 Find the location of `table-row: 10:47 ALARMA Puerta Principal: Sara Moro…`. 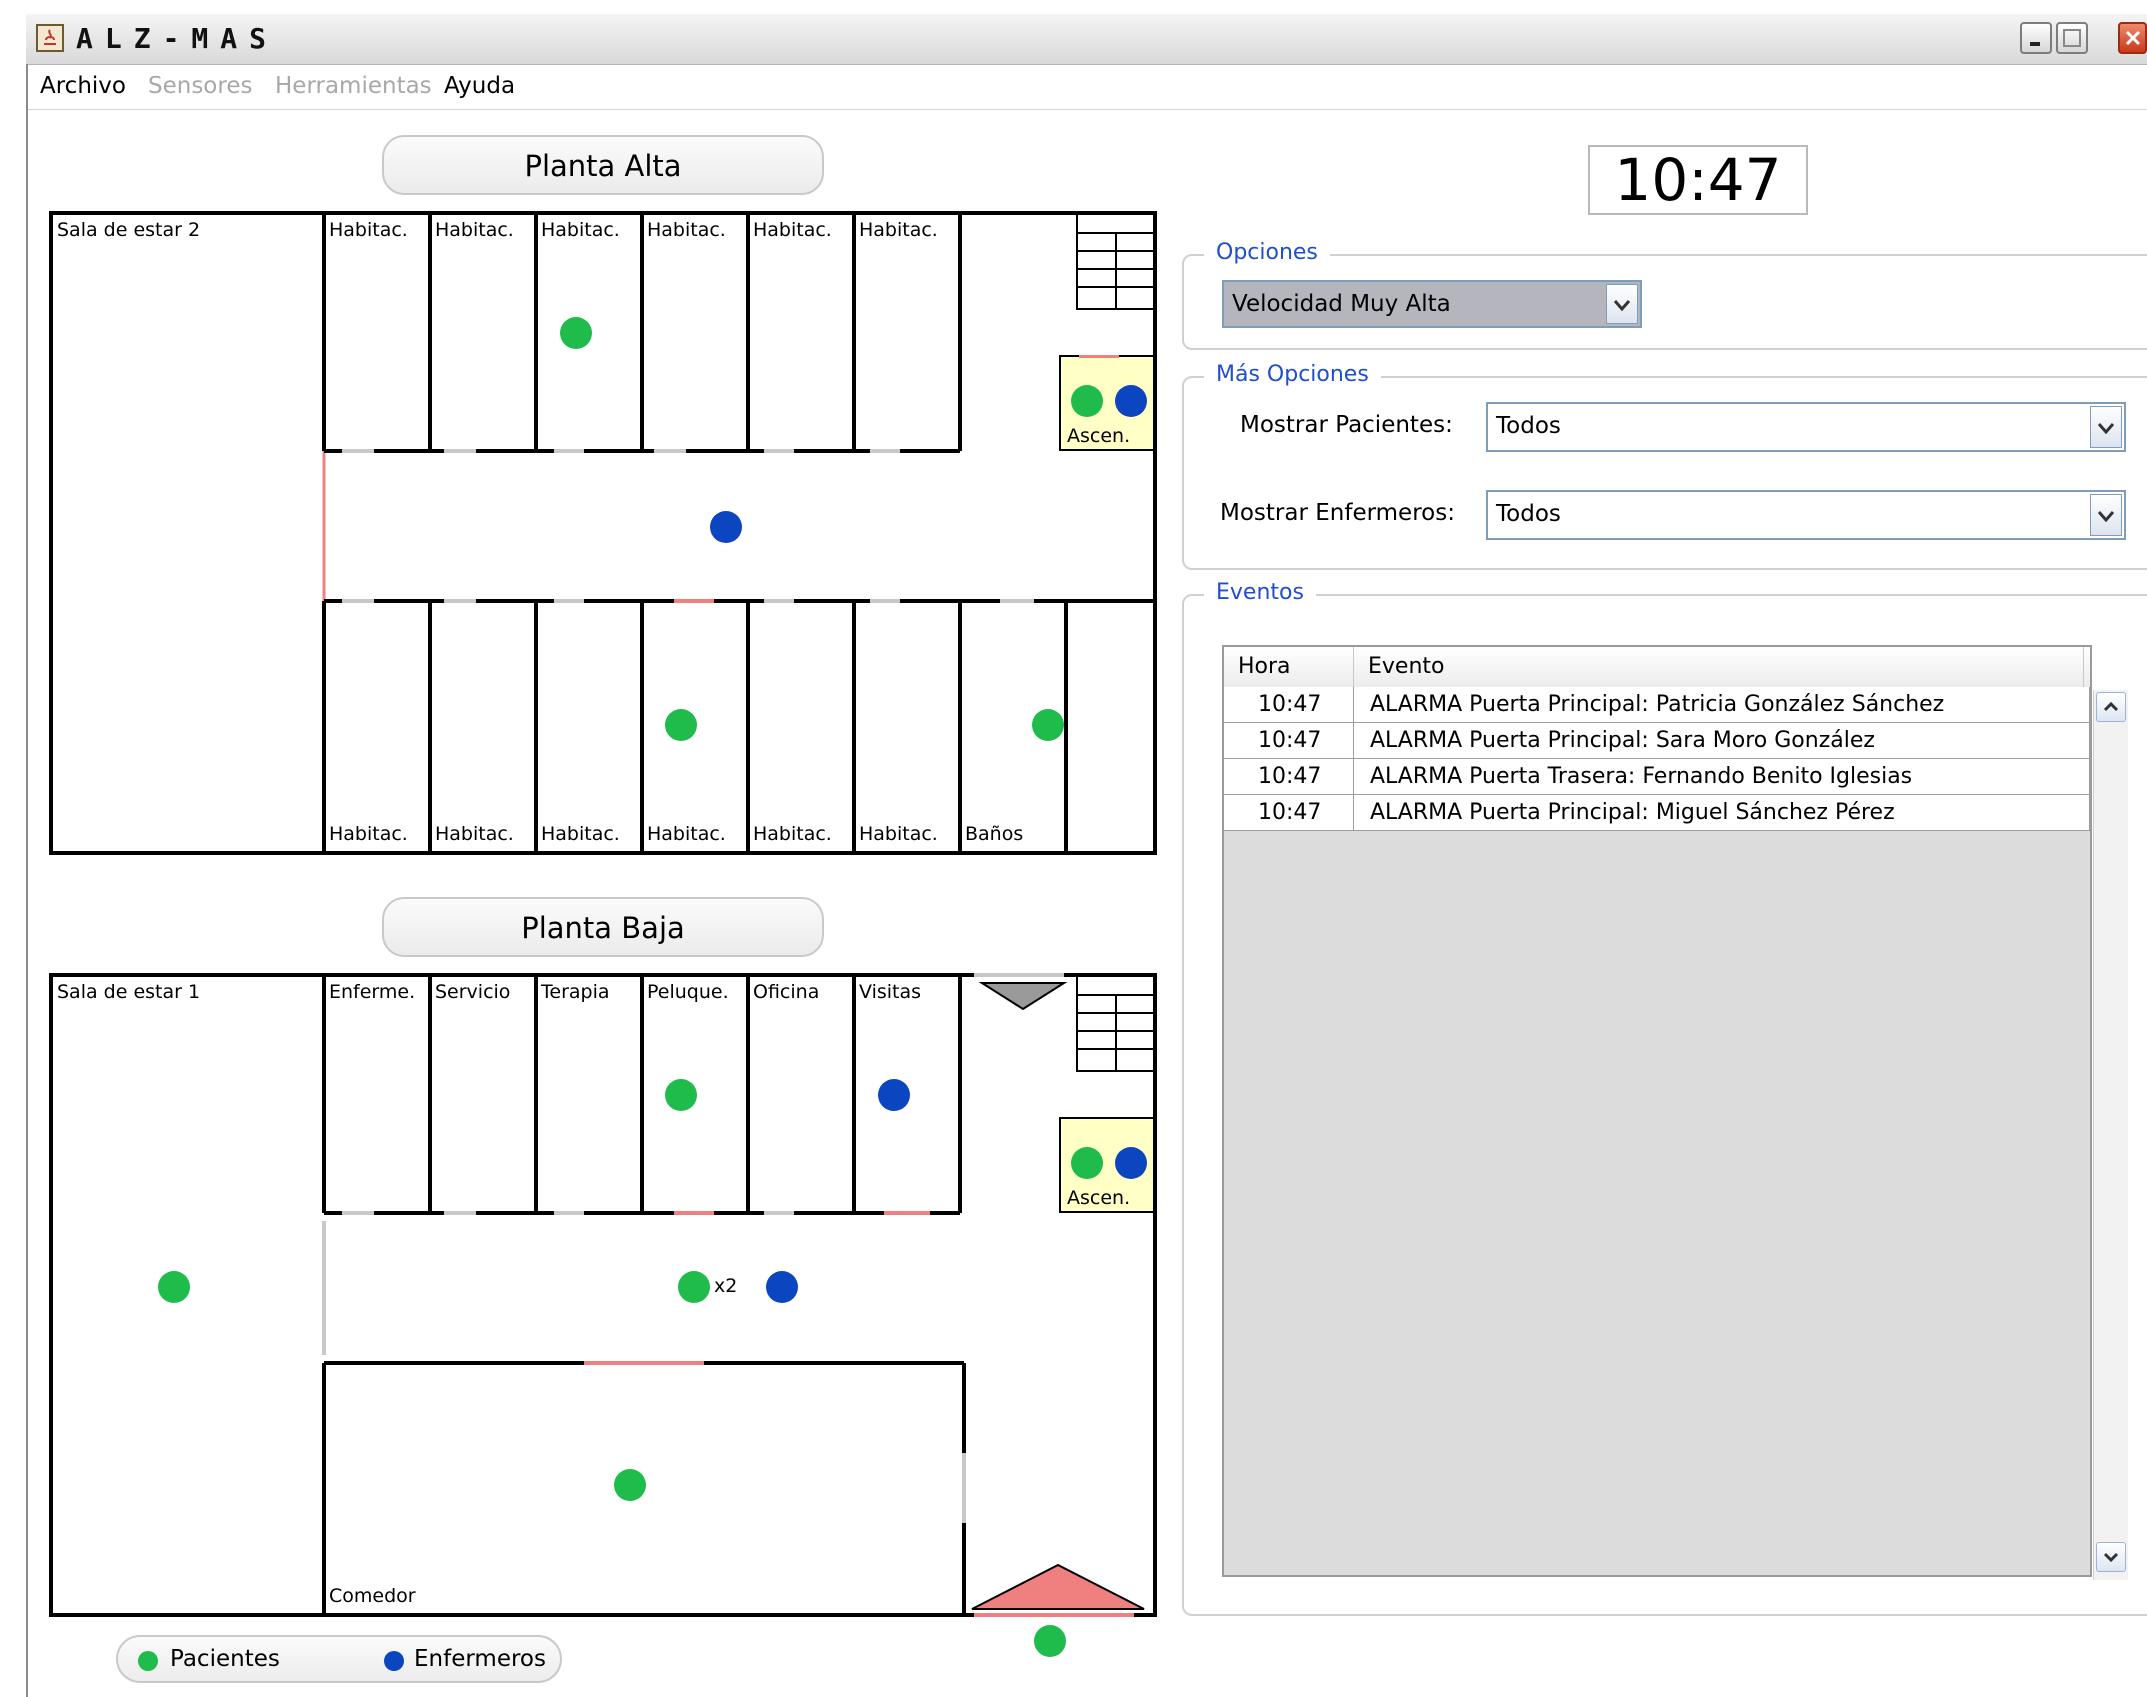

table-row: 10:47 ALARMA Puerta Principal: Sara Moro… is located at coordinates (1657, 741).